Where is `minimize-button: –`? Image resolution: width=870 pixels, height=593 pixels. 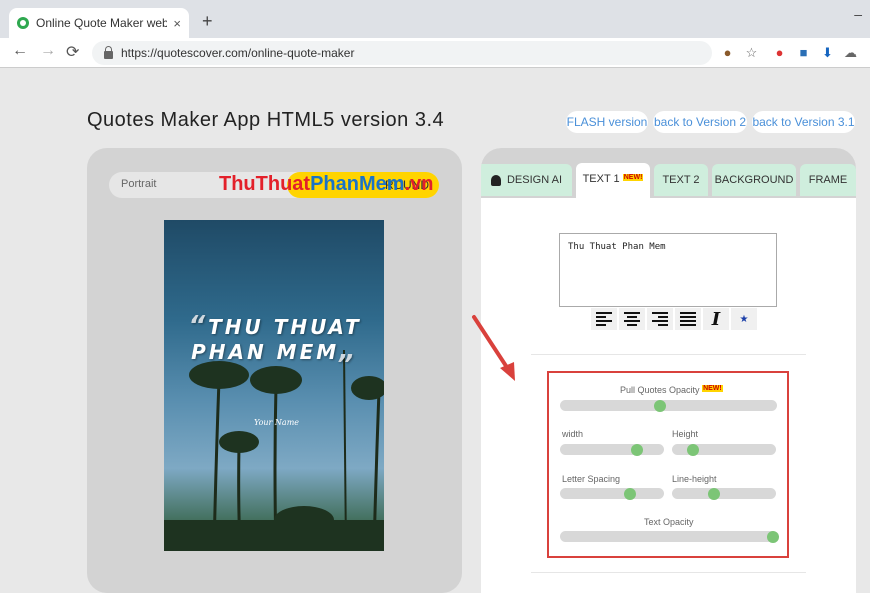
minimize-button: – is located at coordinates (858, 14).